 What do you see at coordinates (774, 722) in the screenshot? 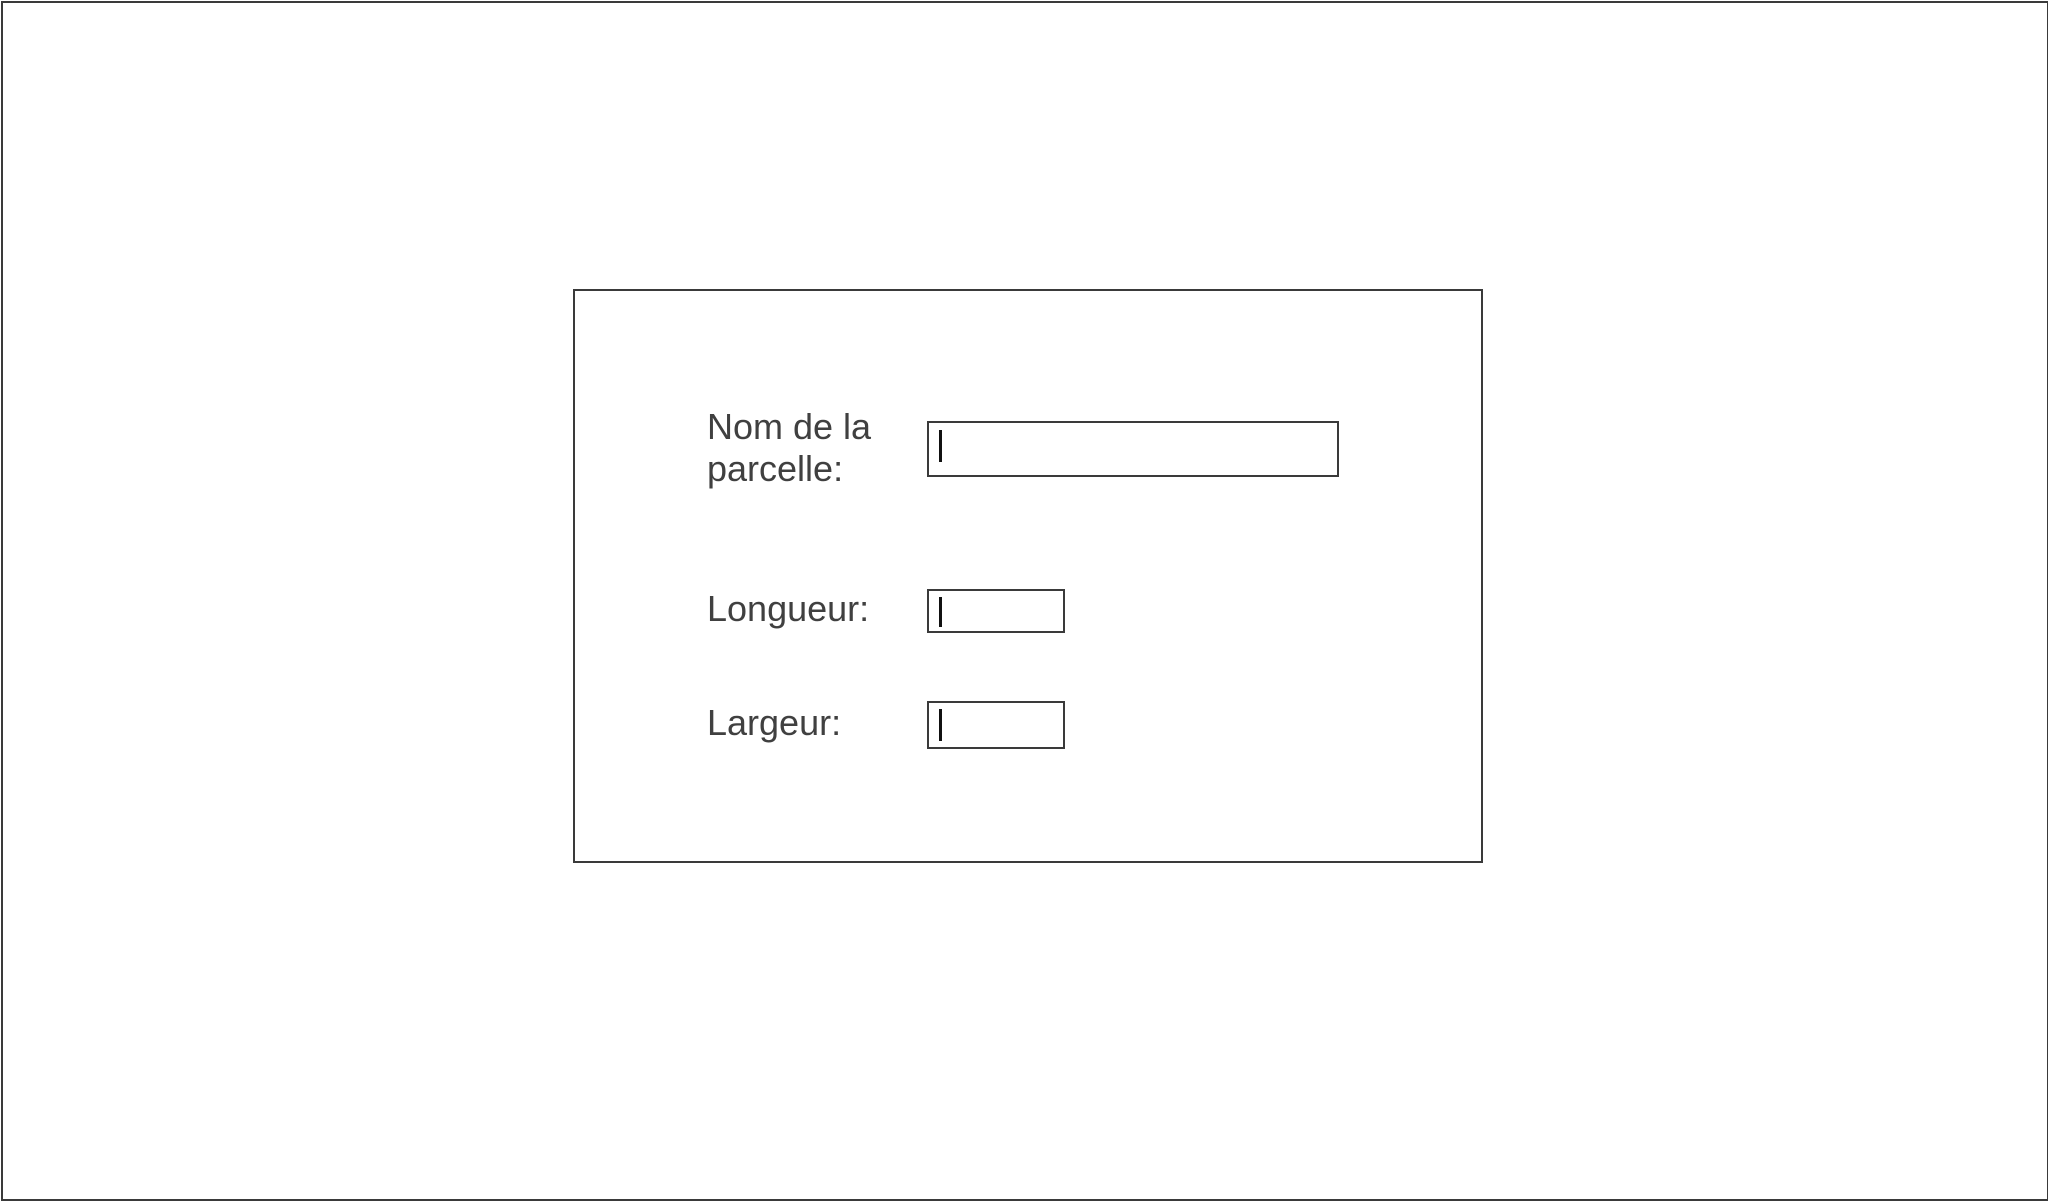
I see `width-label: Largeur:` at bounding box center [774, 722].